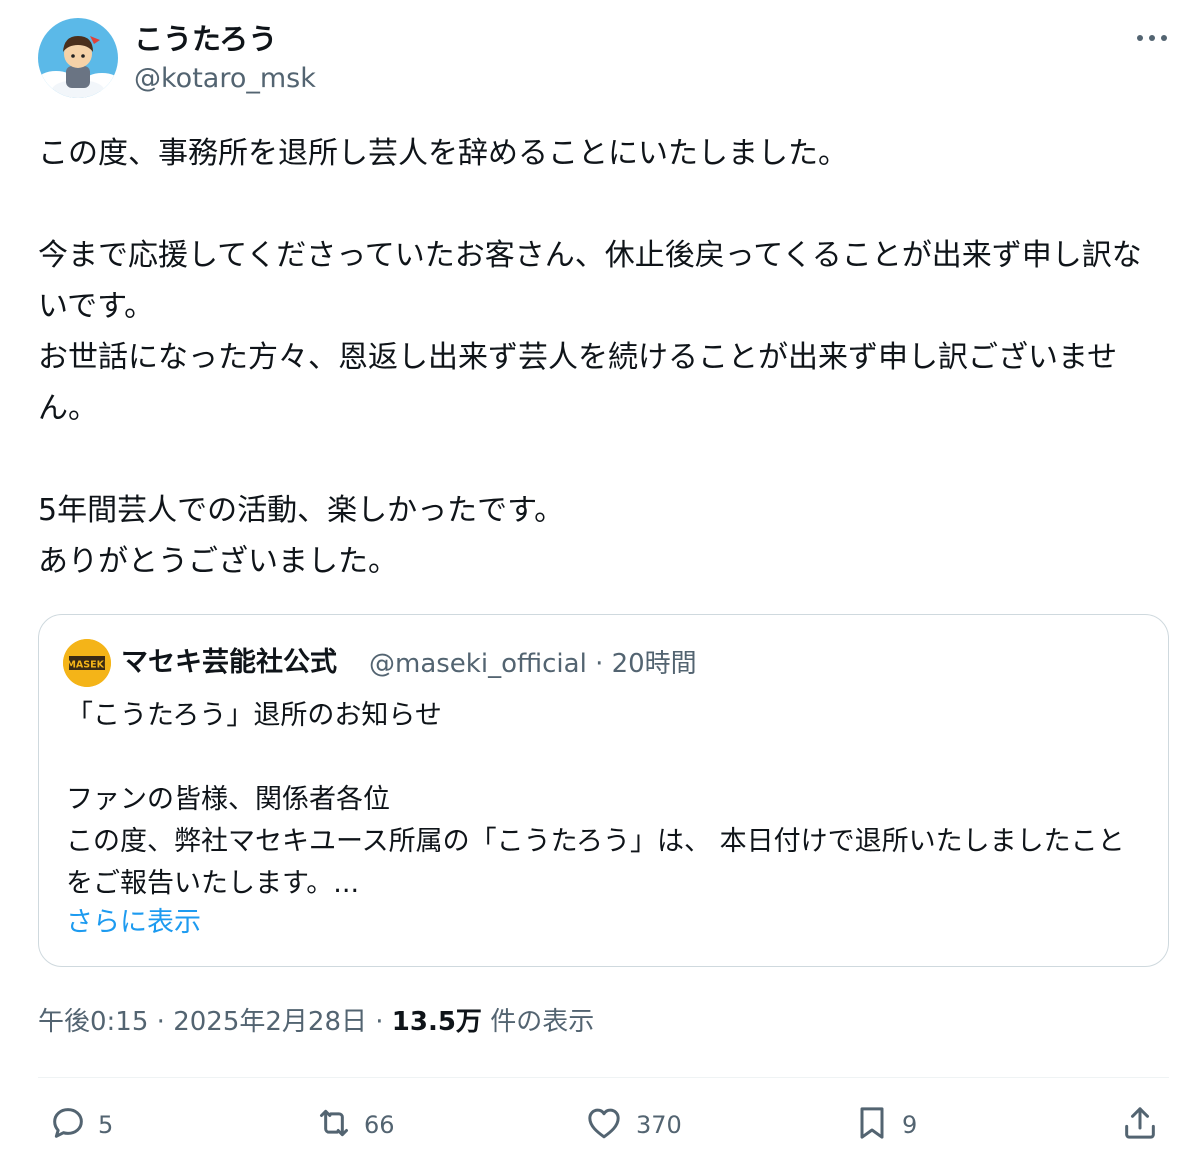 Image resolution: width=1188 pixels, height=1170 pixels. I want to click on bookmark-count: 9, so click(910, 1125).